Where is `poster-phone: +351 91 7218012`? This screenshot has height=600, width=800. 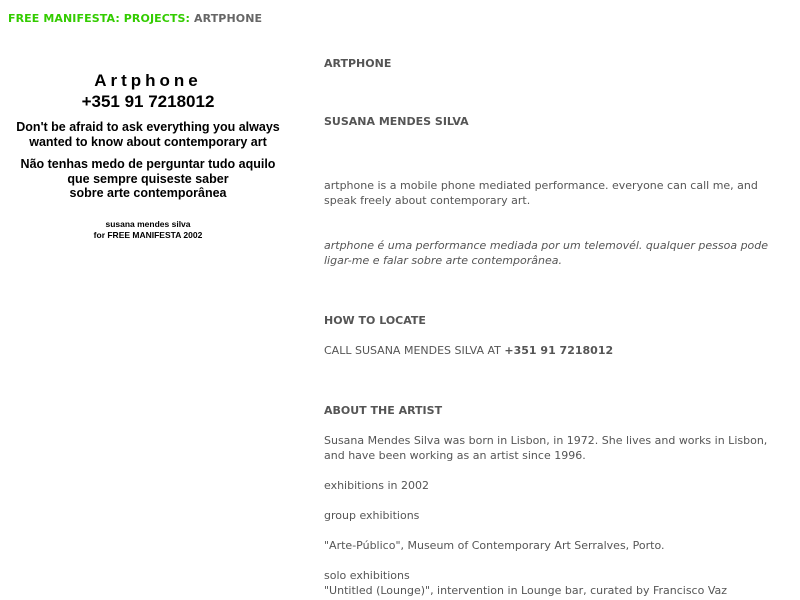
poster-phone: +351 91 7218012 is located at coordinates (148, 101).